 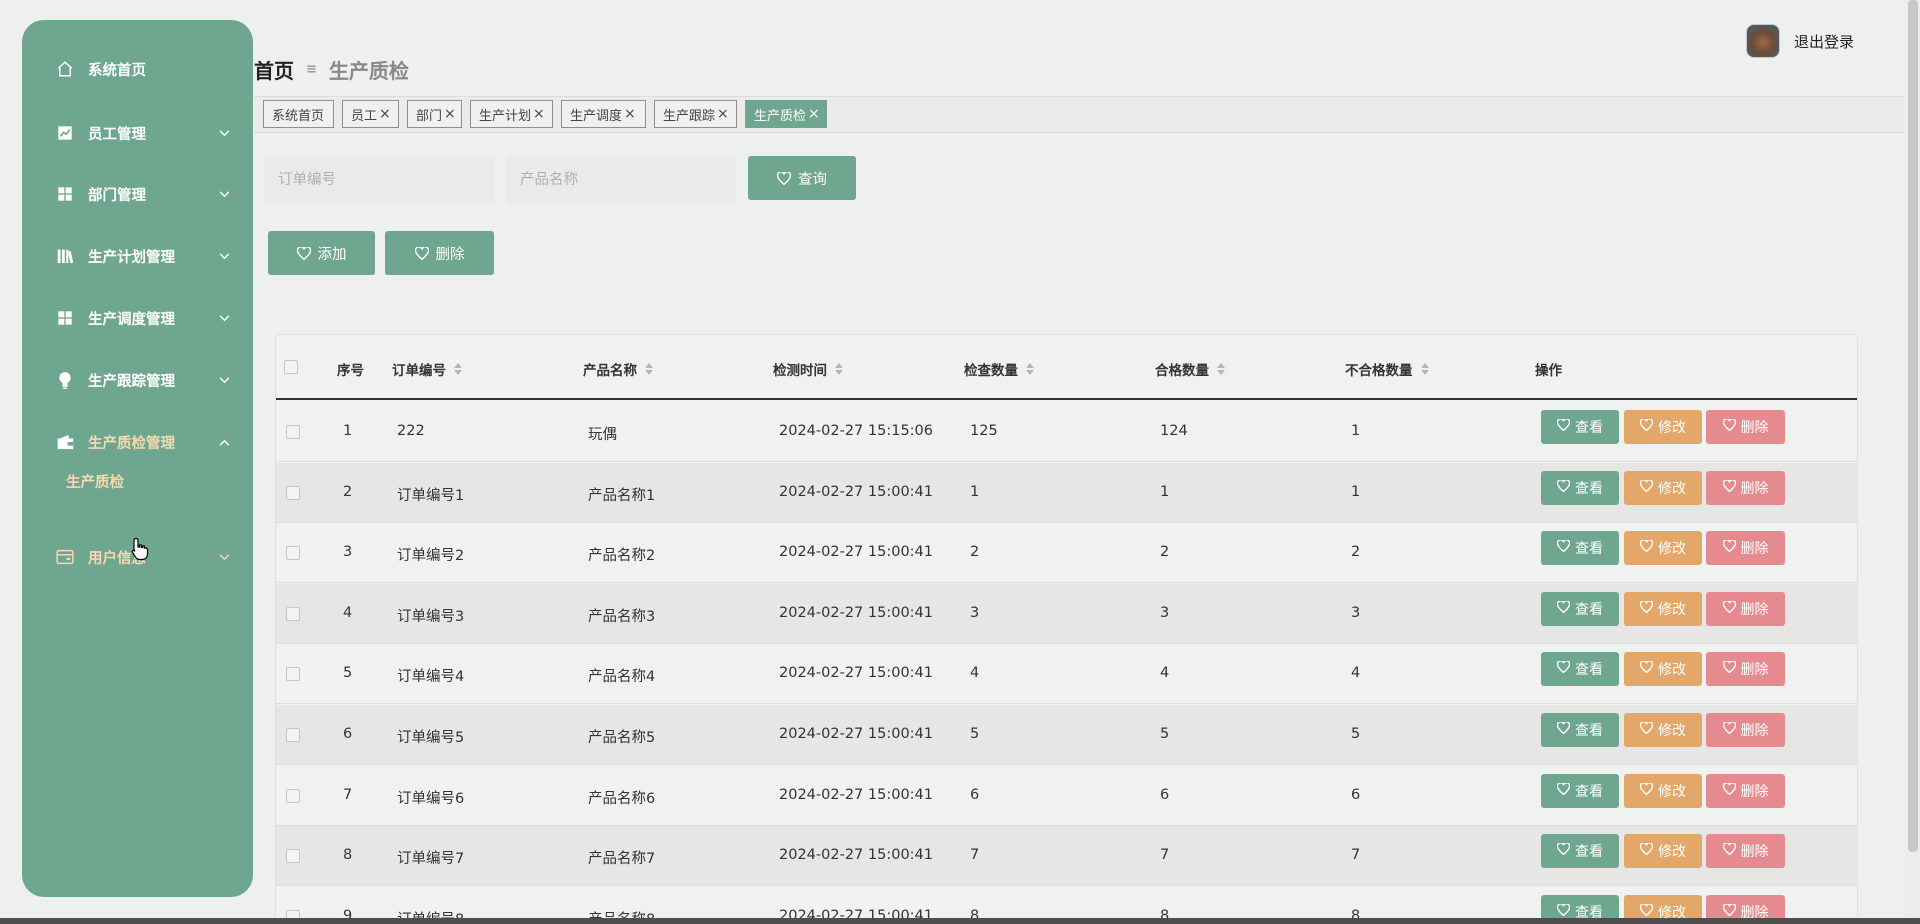 What do you see at coordinates (505, 116) in the screenshot?
I see `tab-label: 生产计划` at bounding box center [505, 116].